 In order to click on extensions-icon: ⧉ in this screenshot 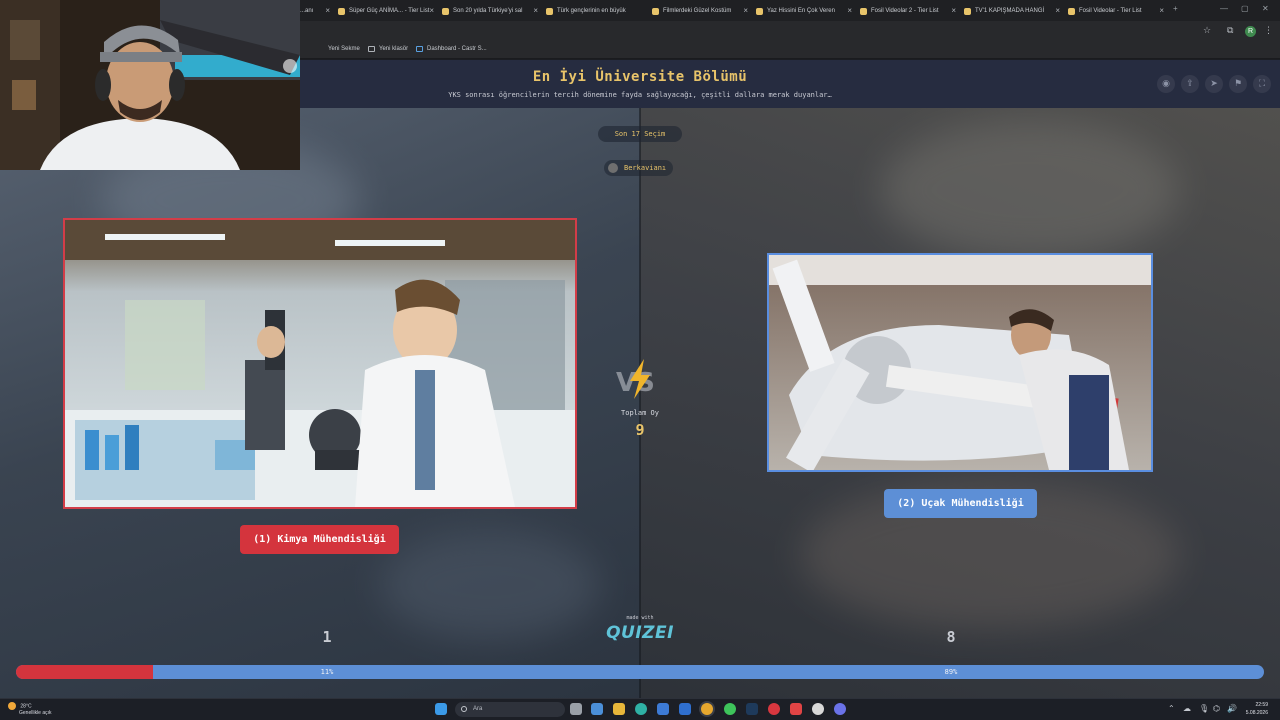, I will do `click(1230, 31)`.